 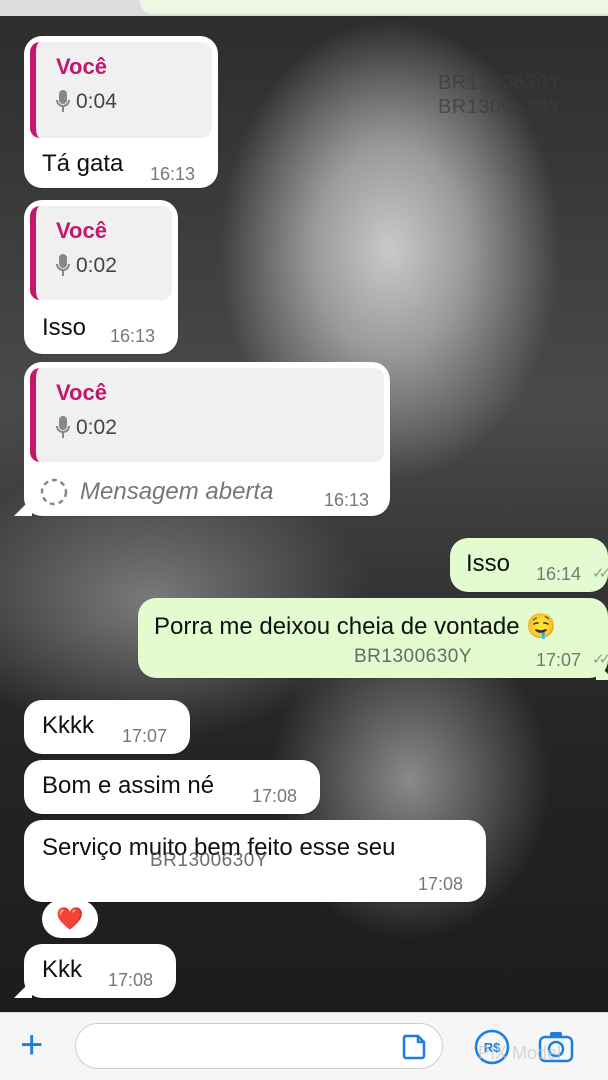 I want to click on message-text: Tá gata, so click(x=83, y=163).